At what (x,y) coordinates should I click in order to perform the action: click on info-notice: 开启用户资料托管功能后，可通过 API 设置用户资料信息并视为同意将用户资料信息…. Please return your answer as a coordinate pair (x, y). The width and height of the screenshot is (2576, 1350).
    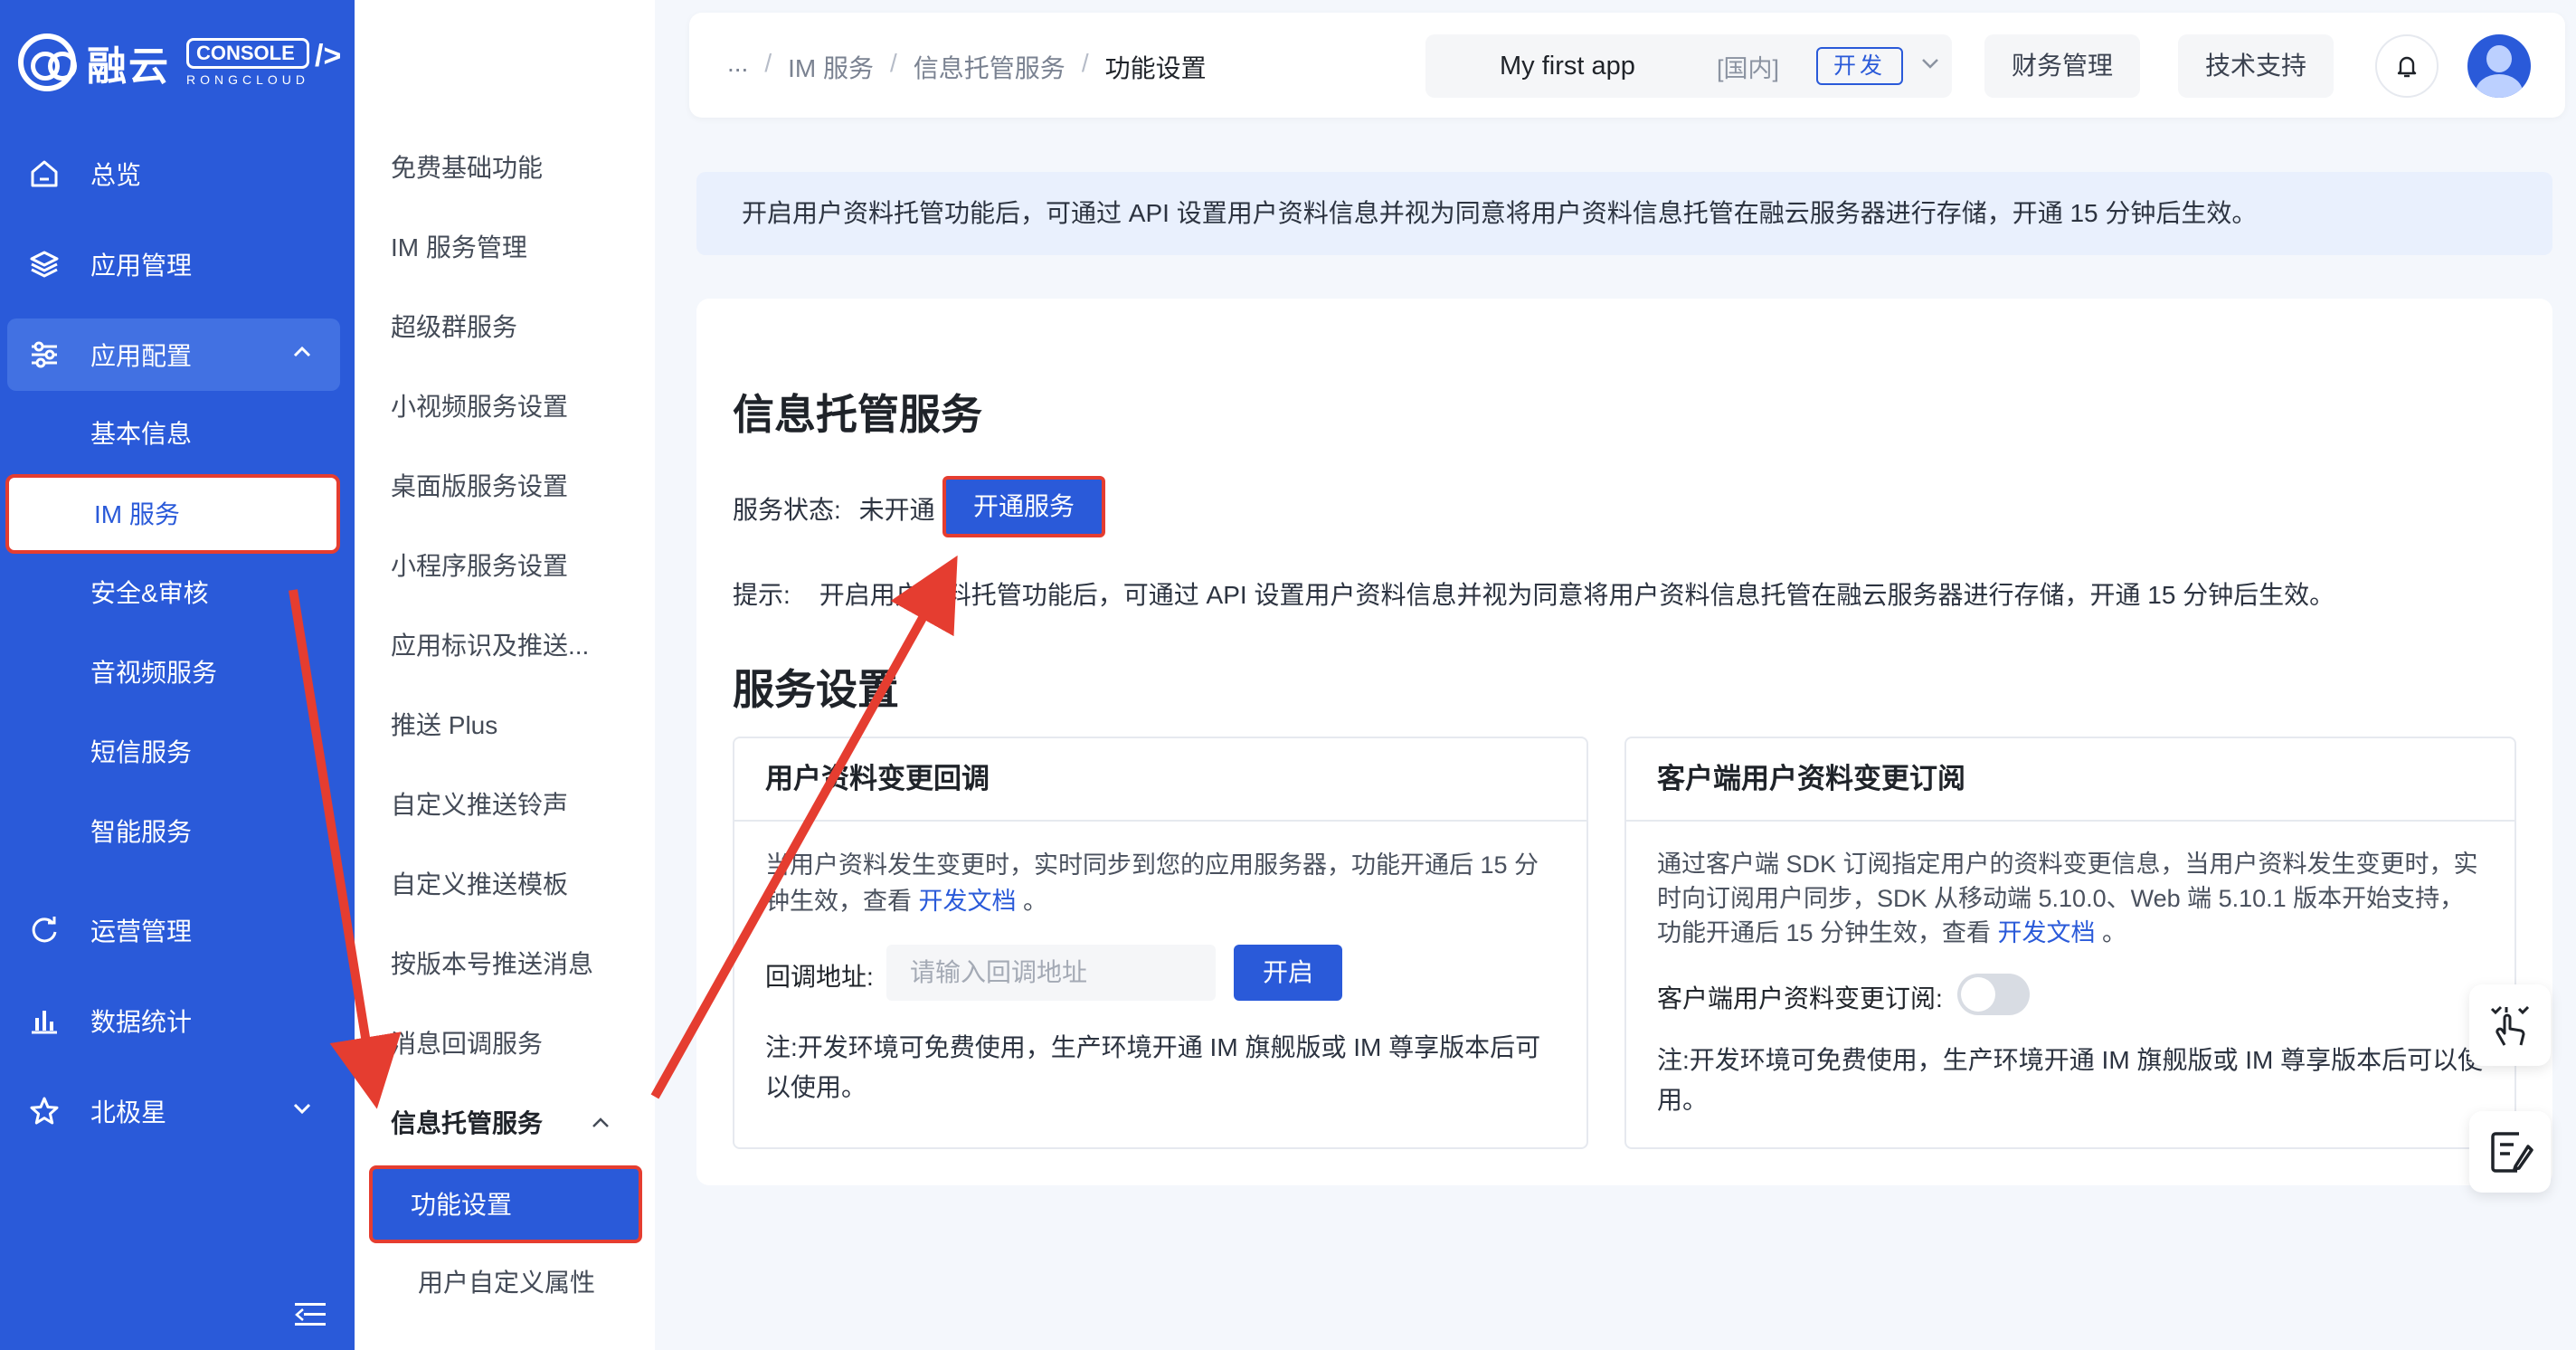
    Looking at the image, I should click on (1624, 214).